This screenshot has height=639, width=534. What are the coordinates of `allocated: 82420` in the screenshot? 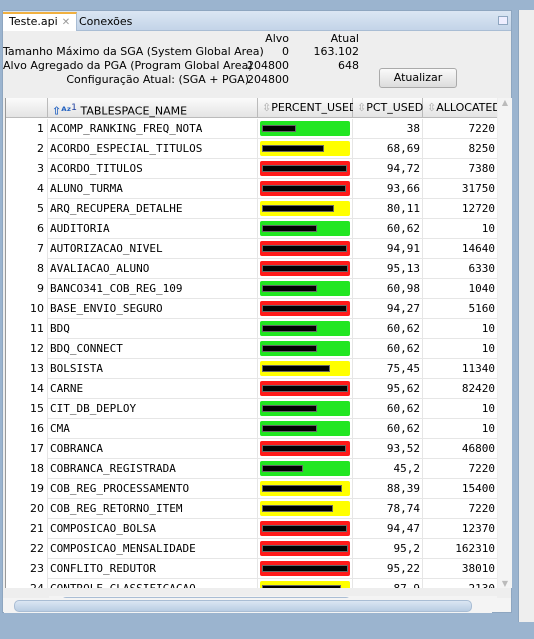 It's located at (460, 389).